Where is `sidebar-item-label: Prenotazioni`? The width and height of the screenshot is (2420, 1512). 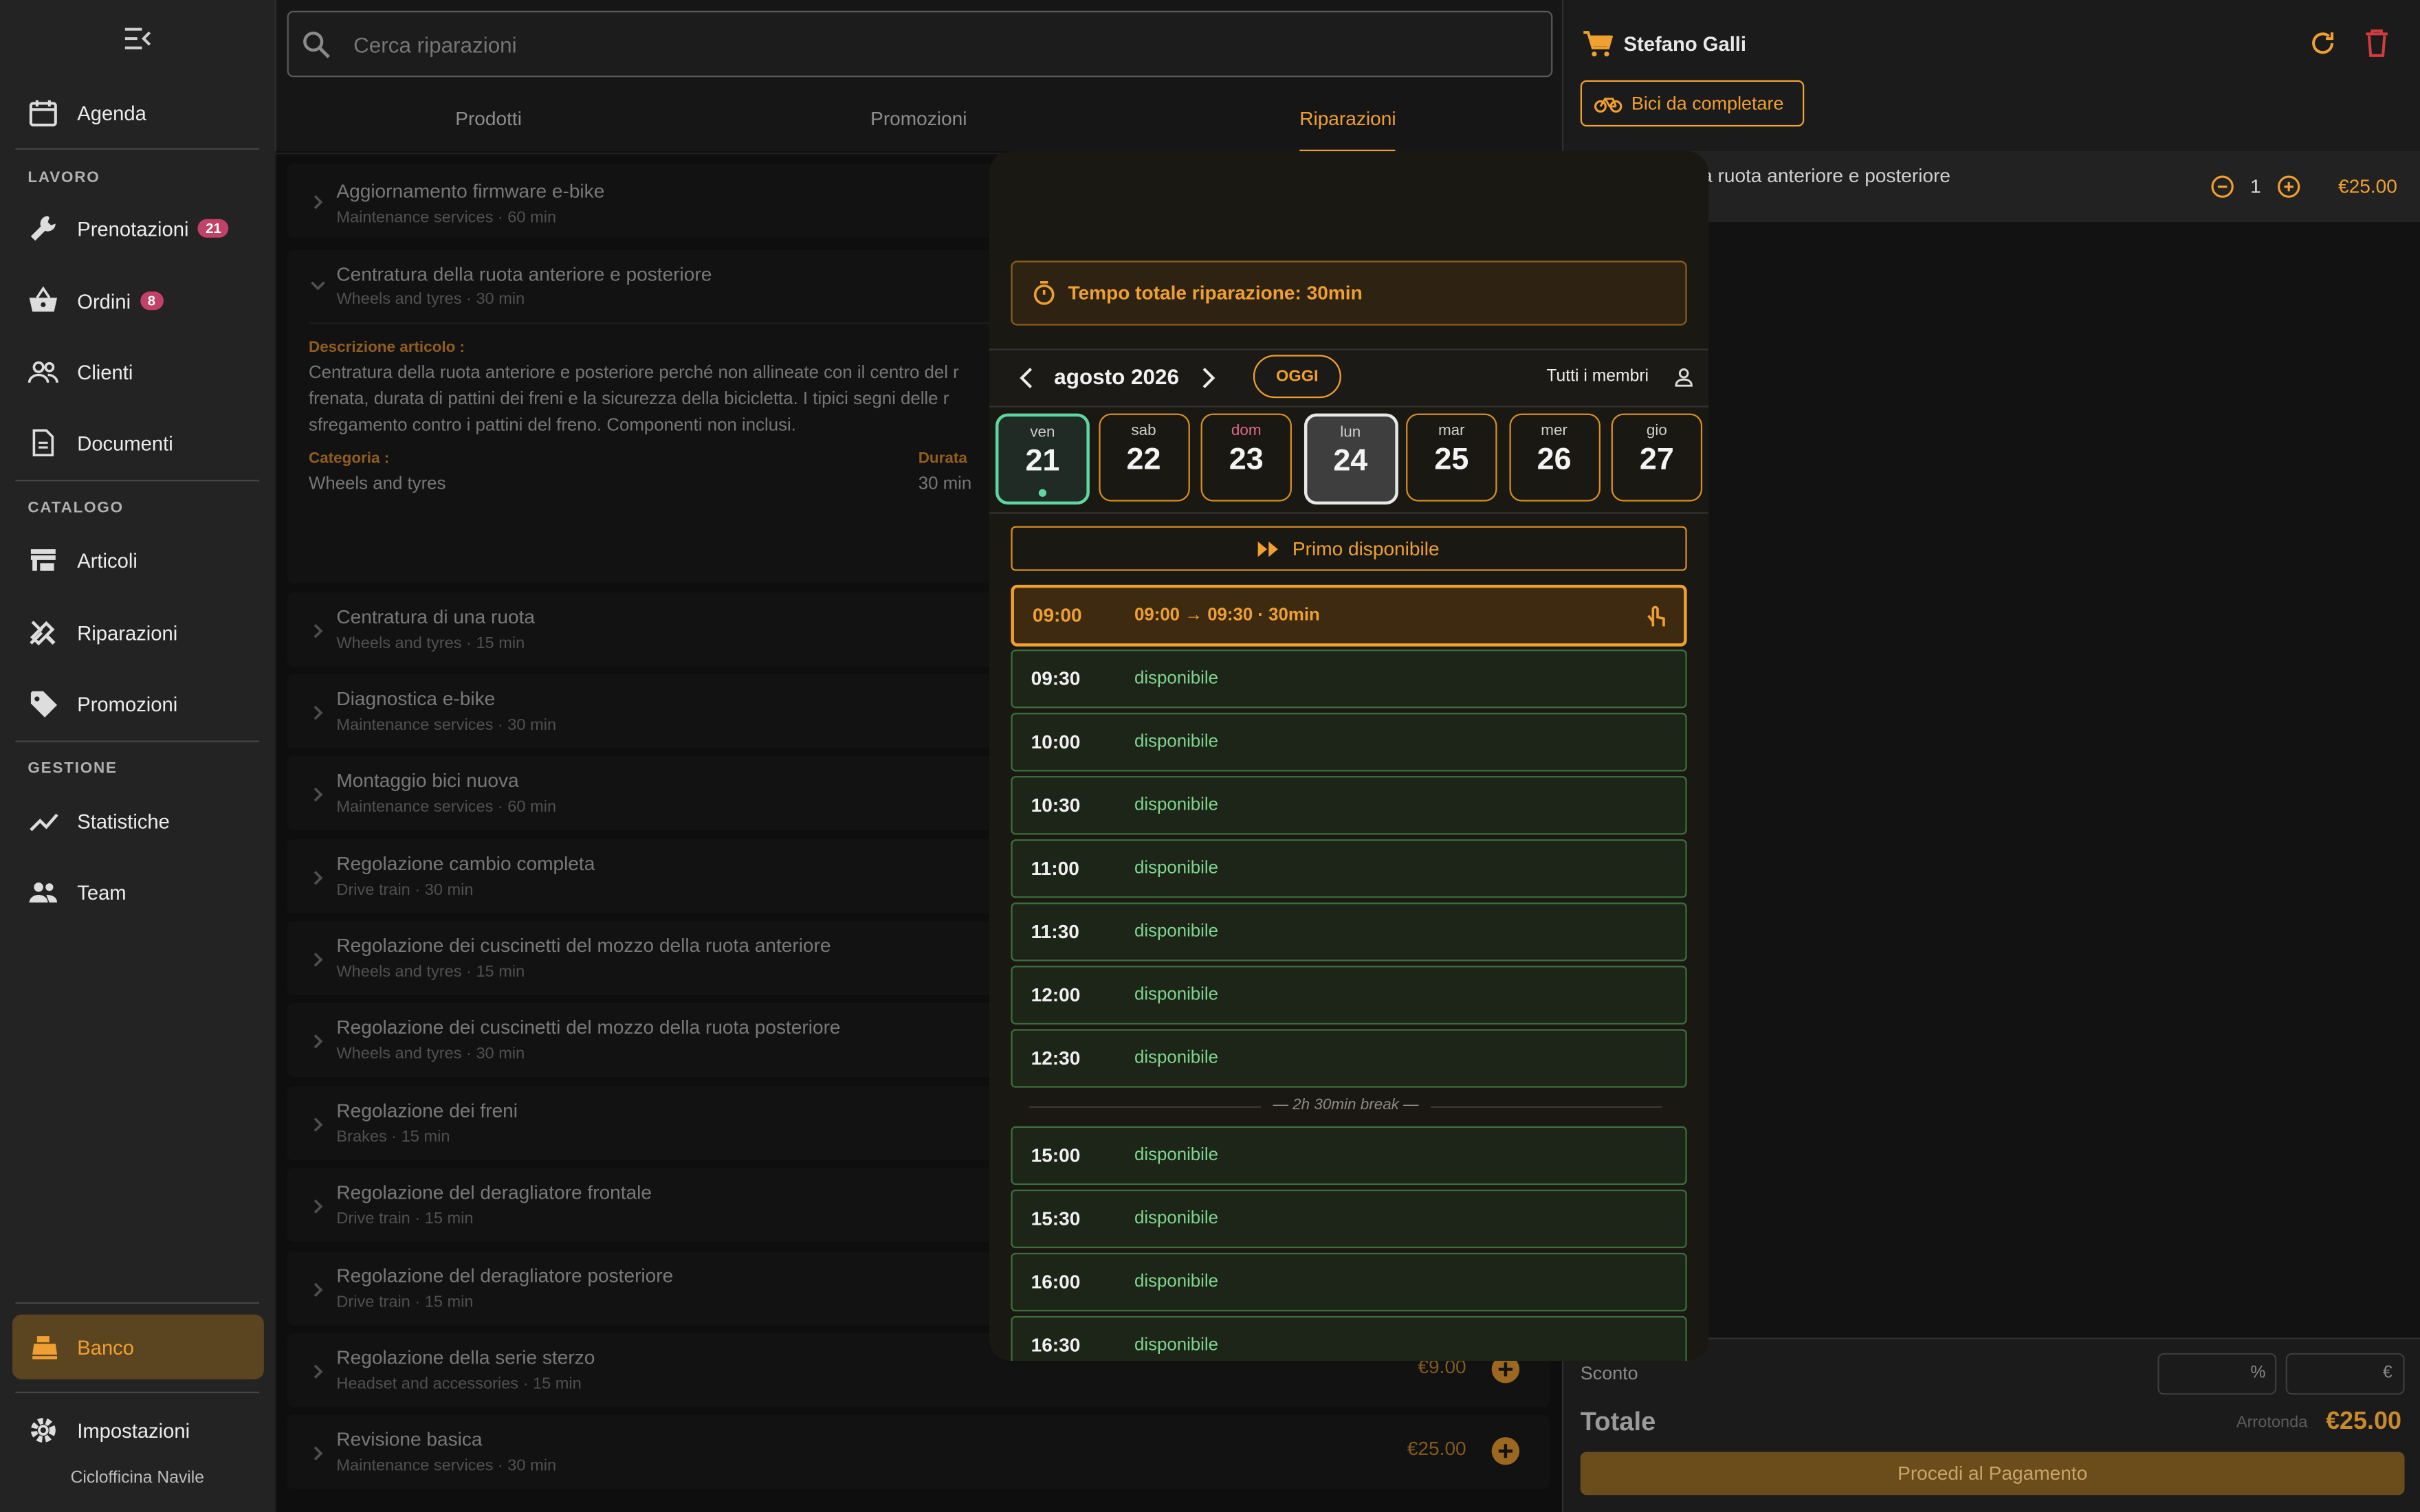
sidebar-item-label: Prenotazioni is located at coordinates (133, 229).